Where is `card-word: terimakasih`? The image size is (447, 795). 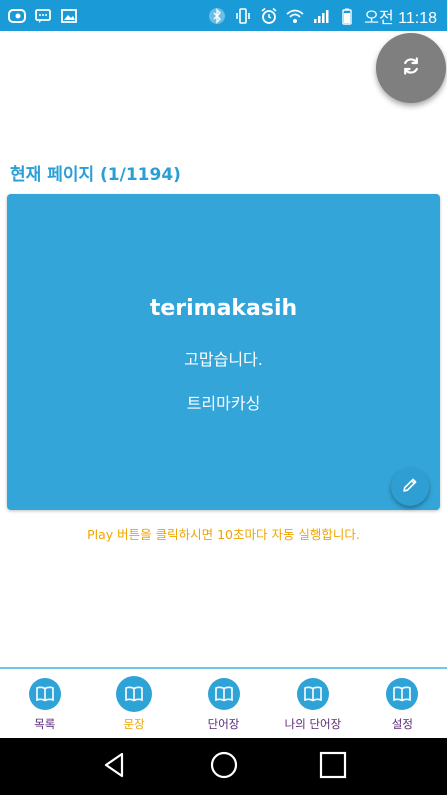
card-word: terimakasih is located at coordinates (223, 308).